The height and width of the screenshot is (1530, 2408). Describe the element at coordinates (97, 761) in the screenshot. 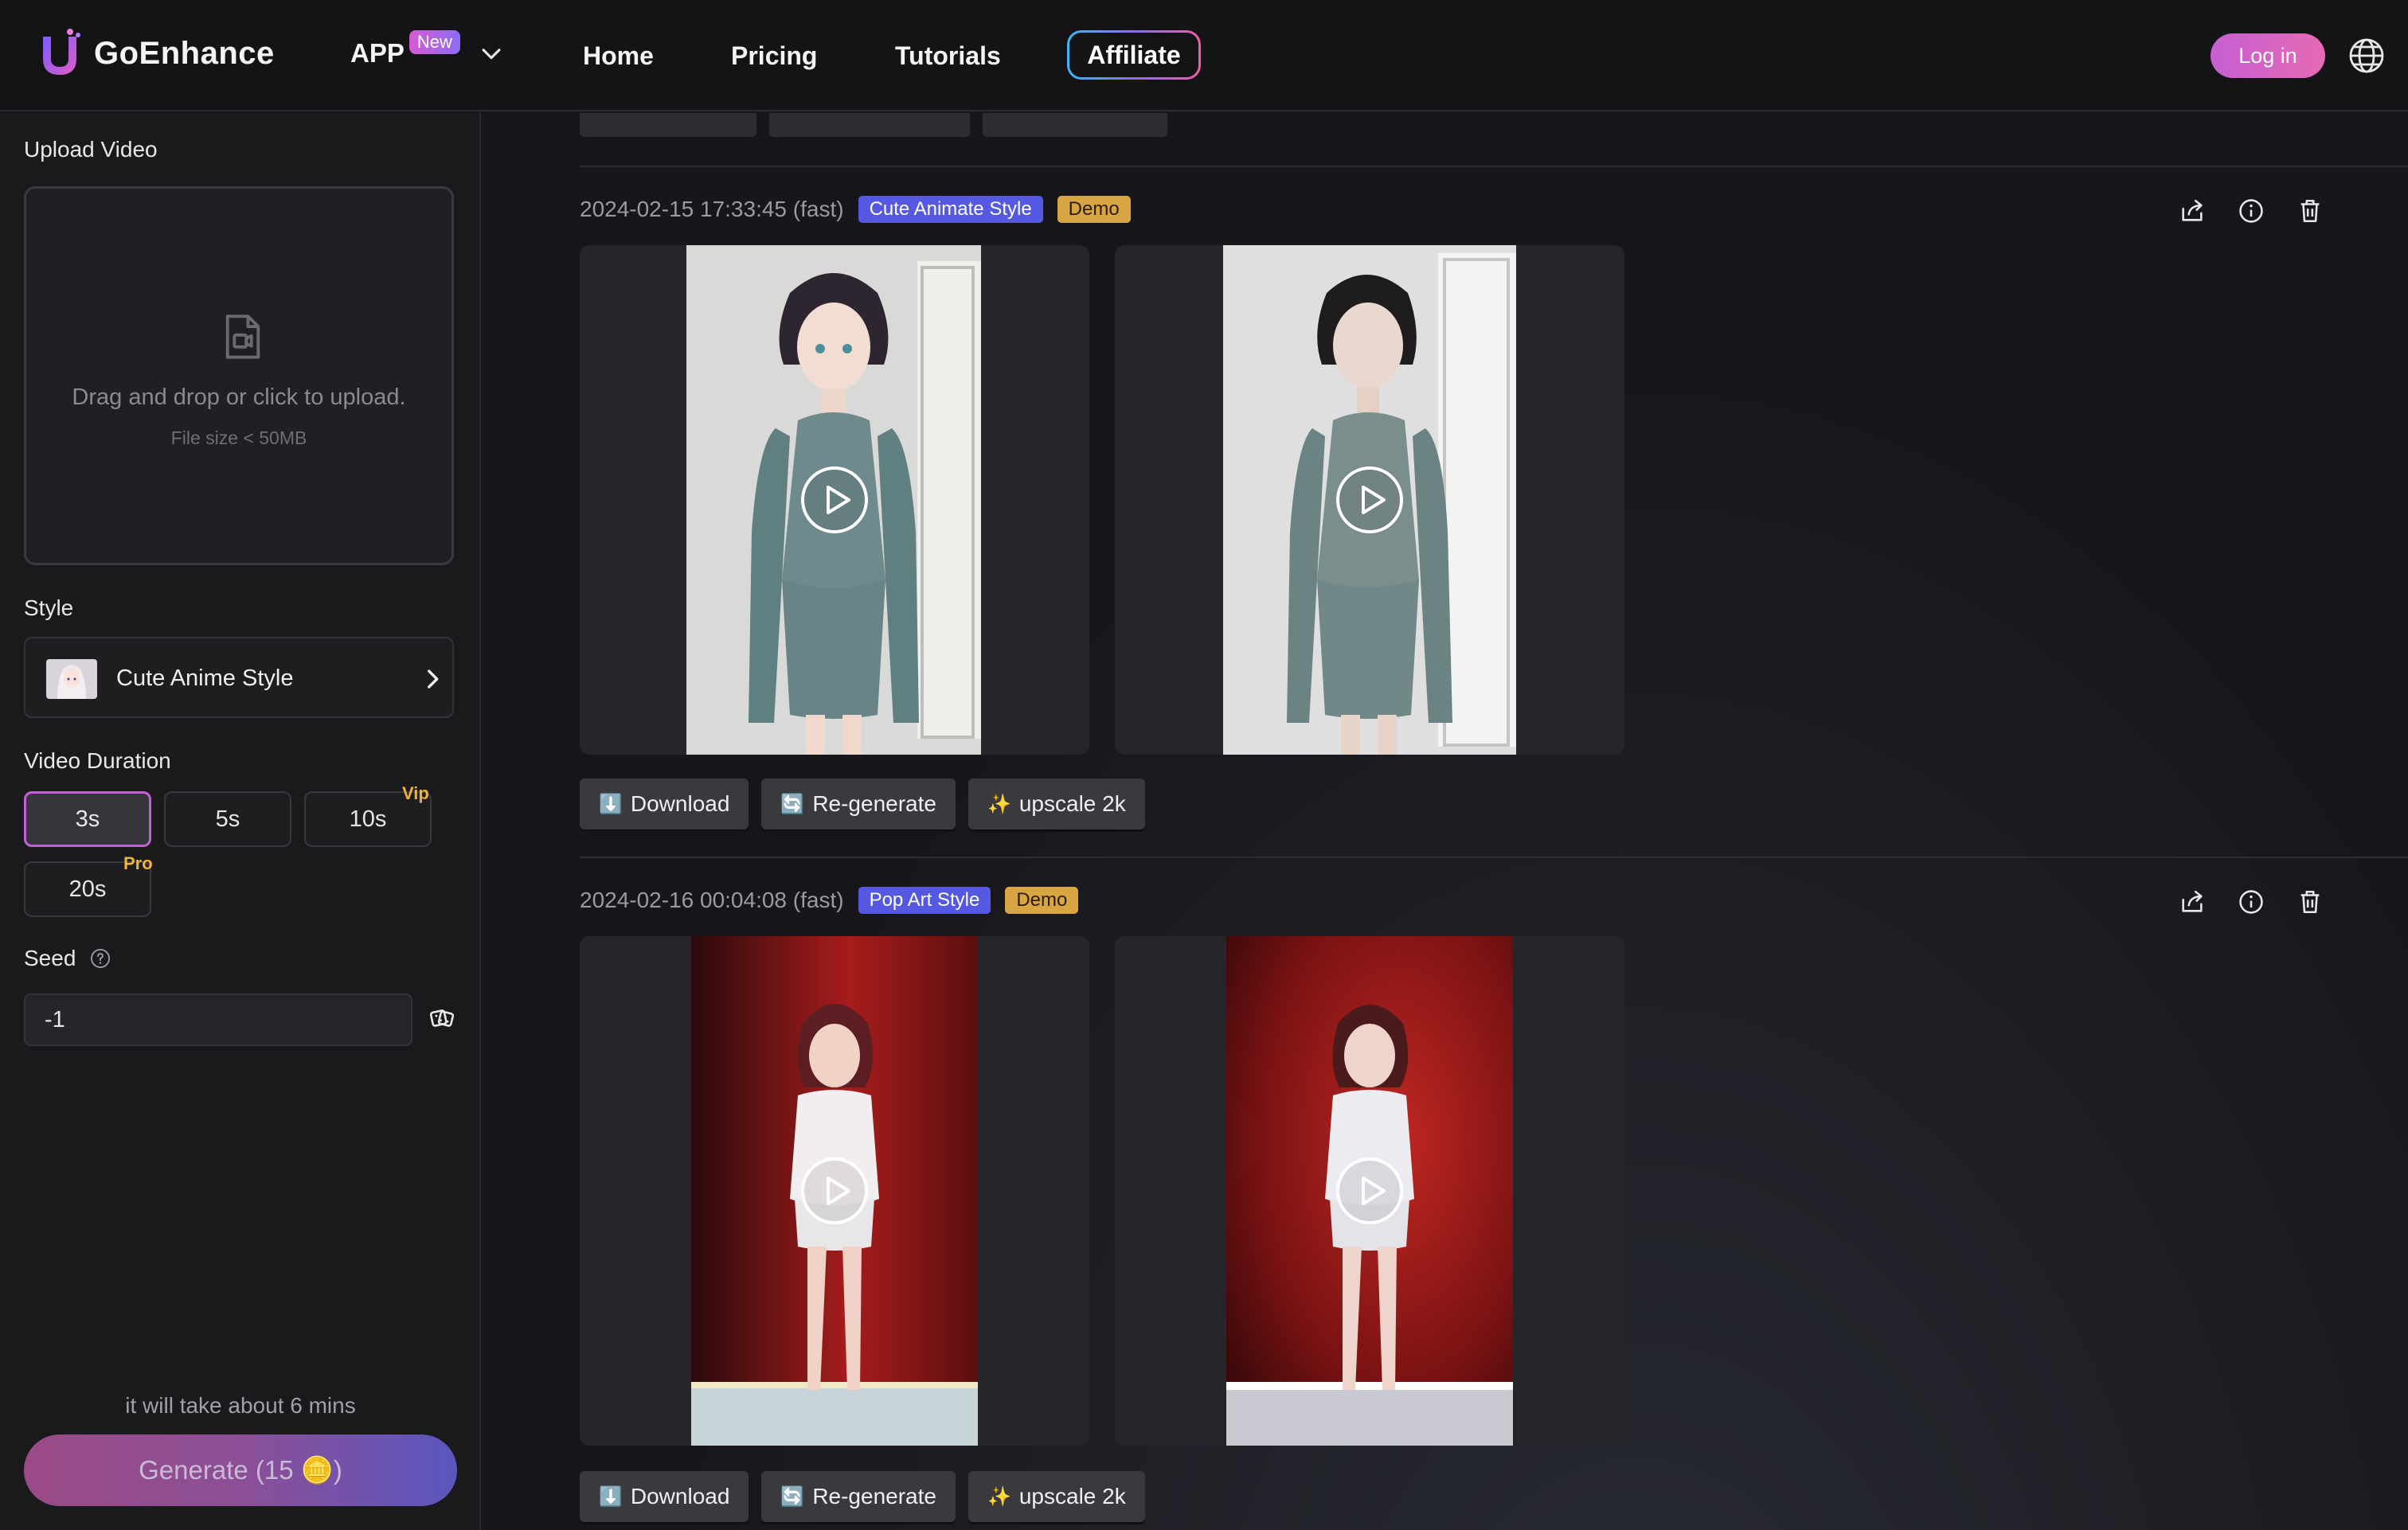

I see `video-duration-label: Video Duration` at that location.